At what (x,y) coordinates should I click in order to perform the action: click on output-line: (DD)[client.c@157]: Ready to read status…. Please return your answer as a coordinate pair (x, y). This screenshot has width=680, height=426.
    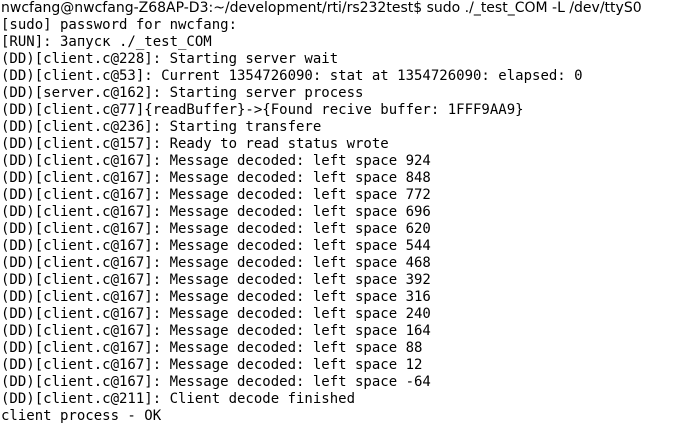
    Looking at the image, I should click on (195, 144).